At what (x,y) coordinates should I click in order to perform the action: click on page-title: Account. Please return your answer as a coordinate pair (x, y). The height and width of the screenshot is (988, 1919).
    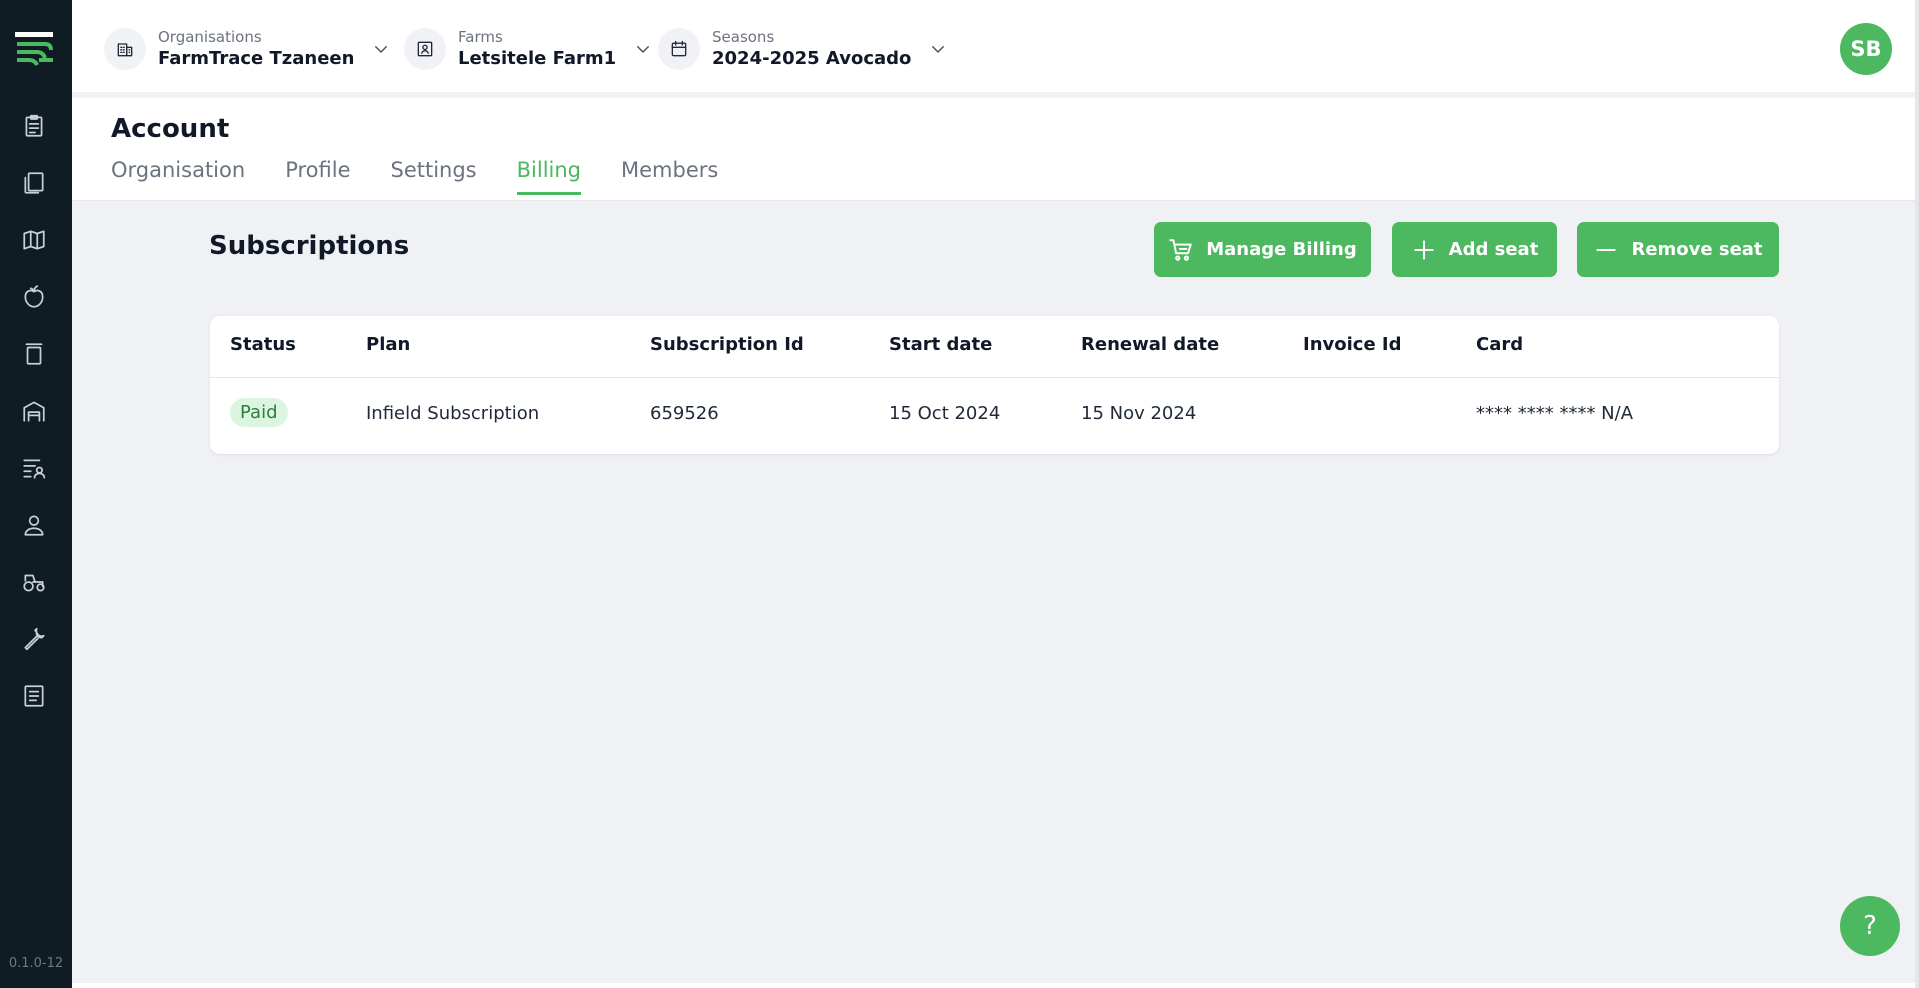
    Looking at the image, I should click on (170, 129).